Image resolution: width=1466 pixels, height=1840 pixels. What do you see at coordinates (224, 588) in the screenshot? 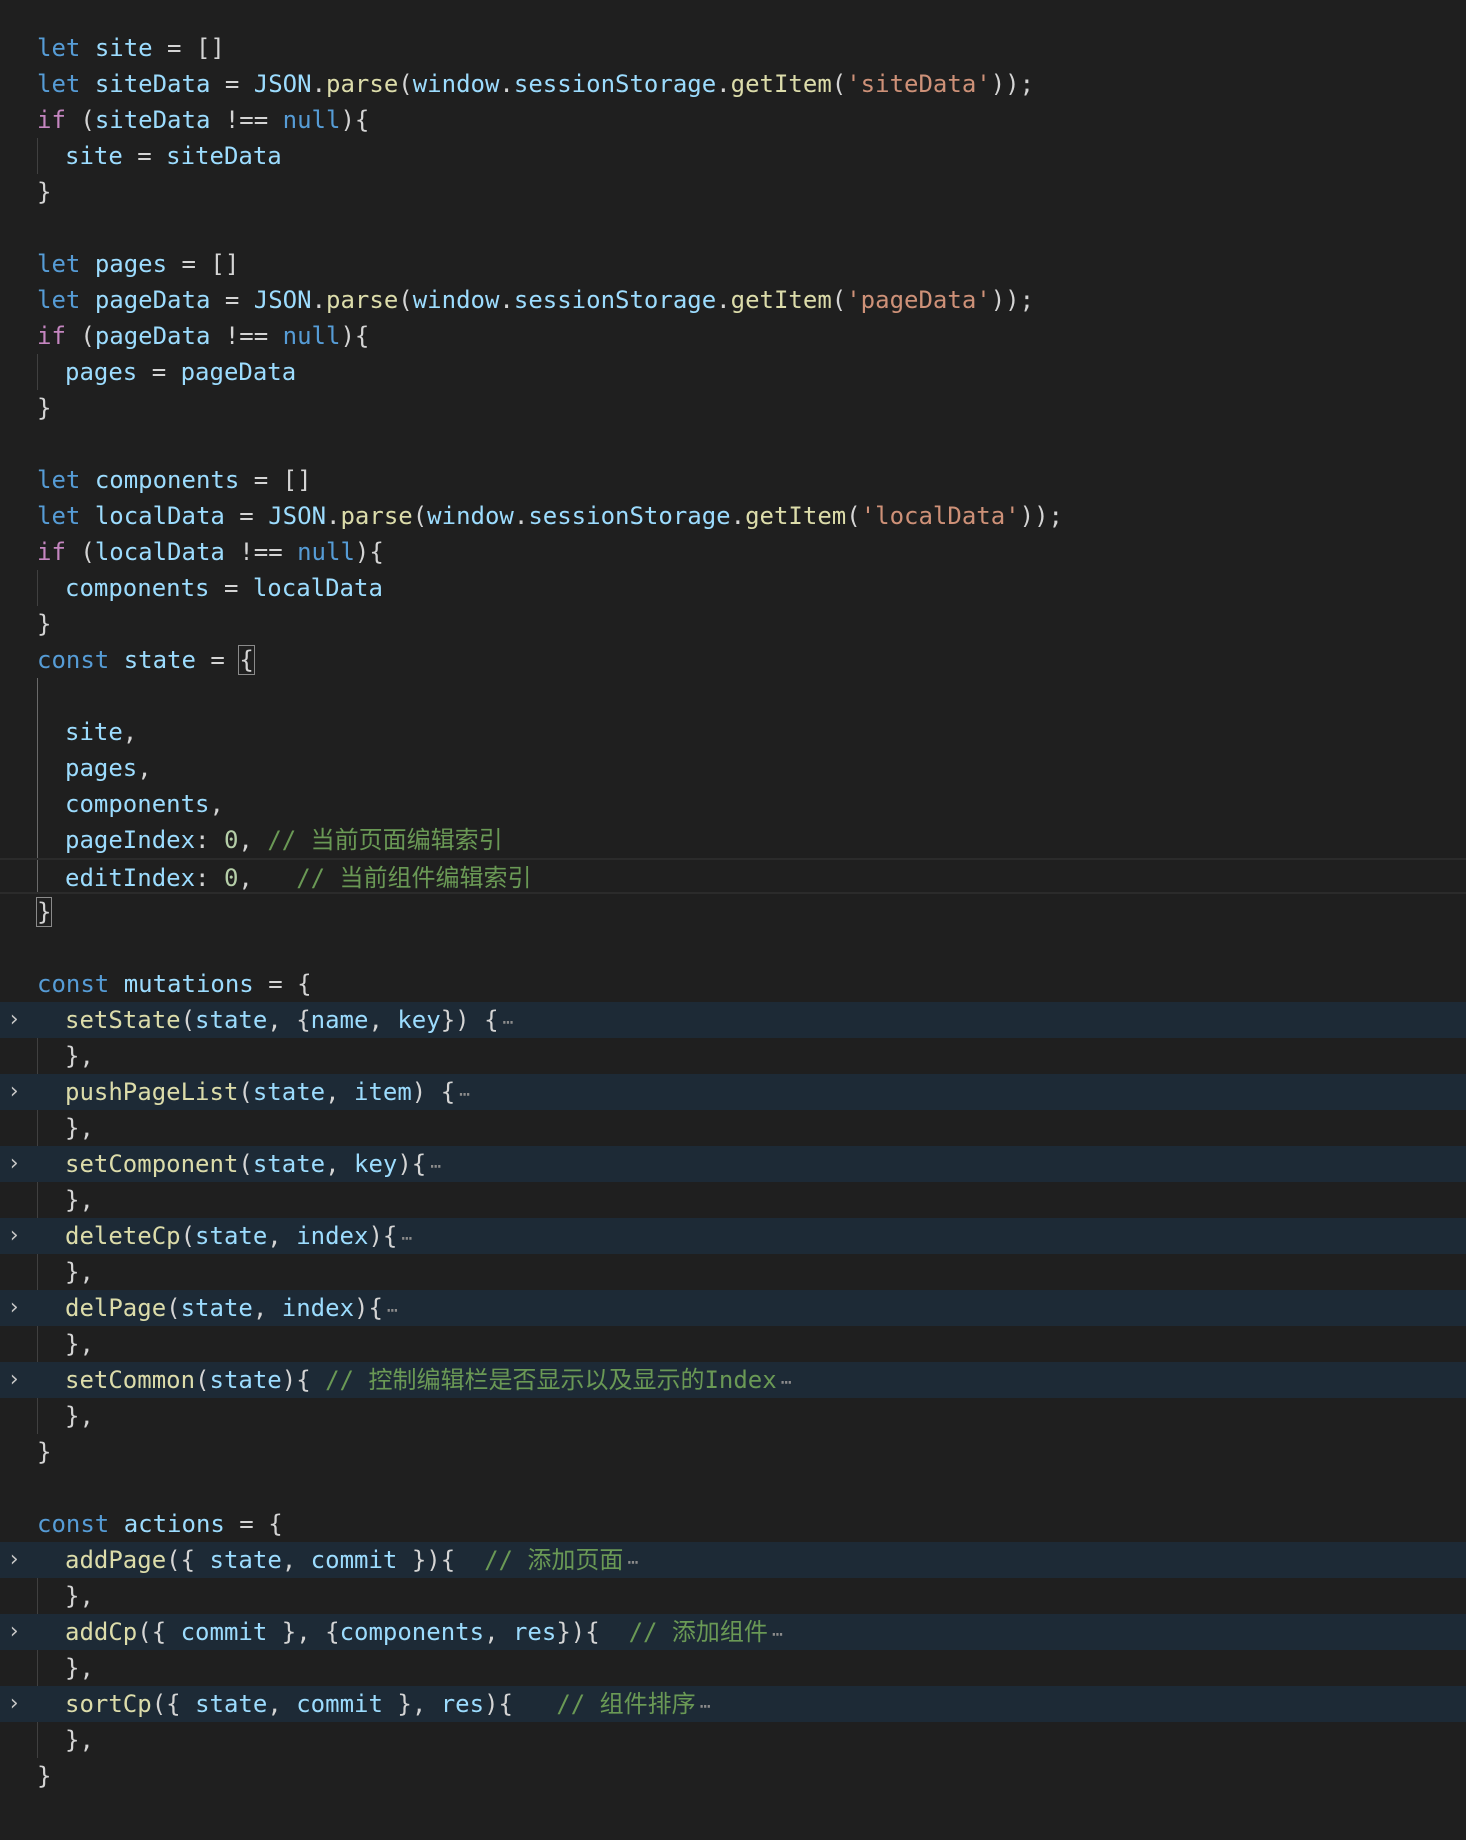
I see `code-text: components = localData` at bounding box center [224, 588].